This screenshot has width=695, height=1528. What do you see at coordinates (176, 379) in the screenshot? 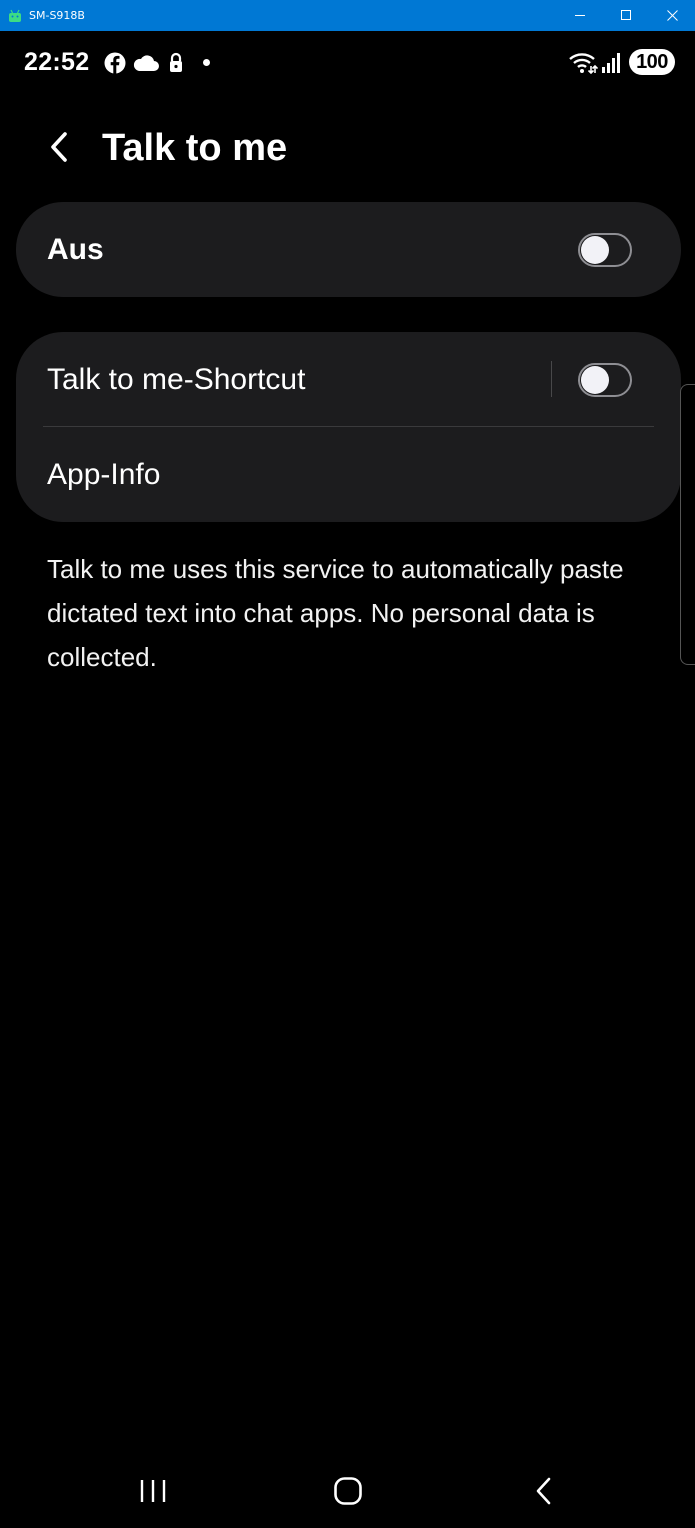
I see `shortcut-label: Talk to me-Shortcut` at bounding box center [176, 379].